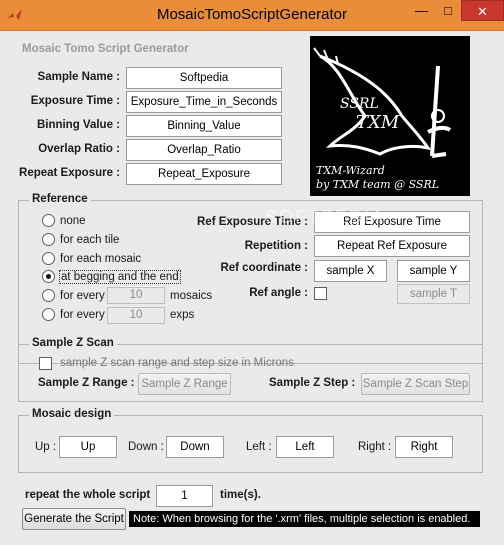 Image resolution: width=504 pixels, height=545 pixels. What do you see at coordinates (45, 363) in the screenshot?
I see `sample-z-scan-checkbox` at bounding box center [45, 363].